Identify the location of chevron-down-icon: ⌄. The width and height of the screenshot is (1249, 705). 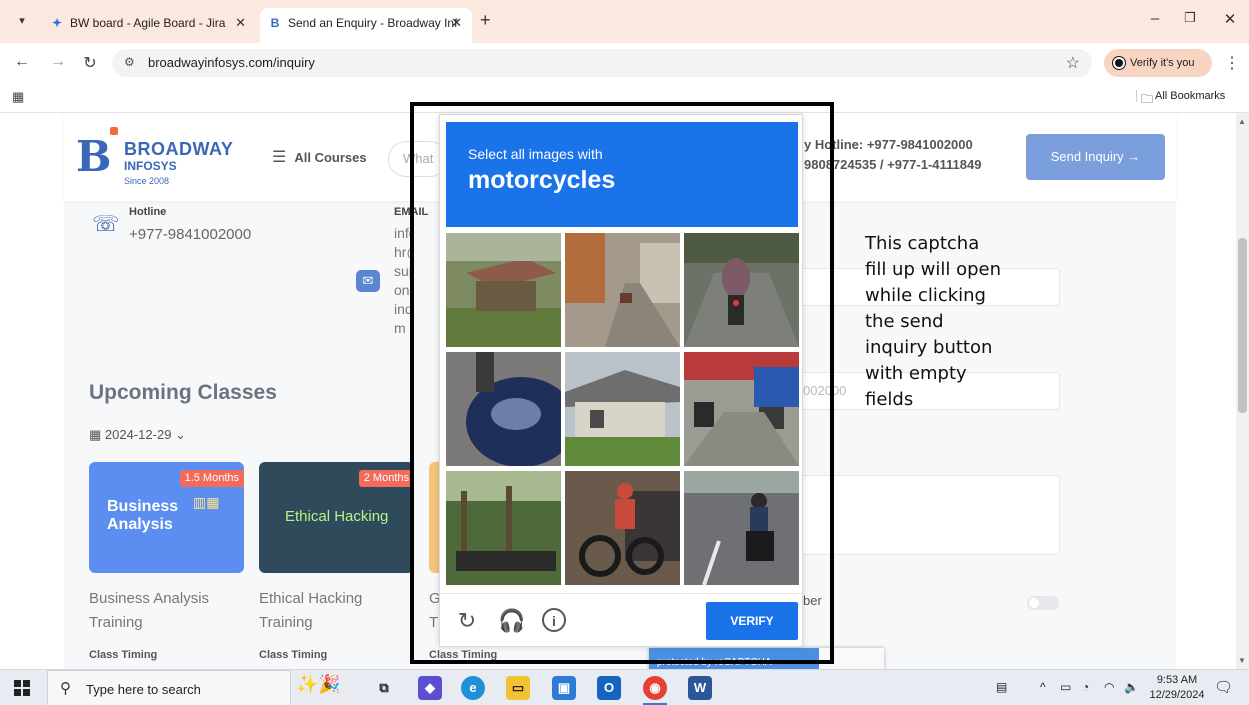
(180, 434).